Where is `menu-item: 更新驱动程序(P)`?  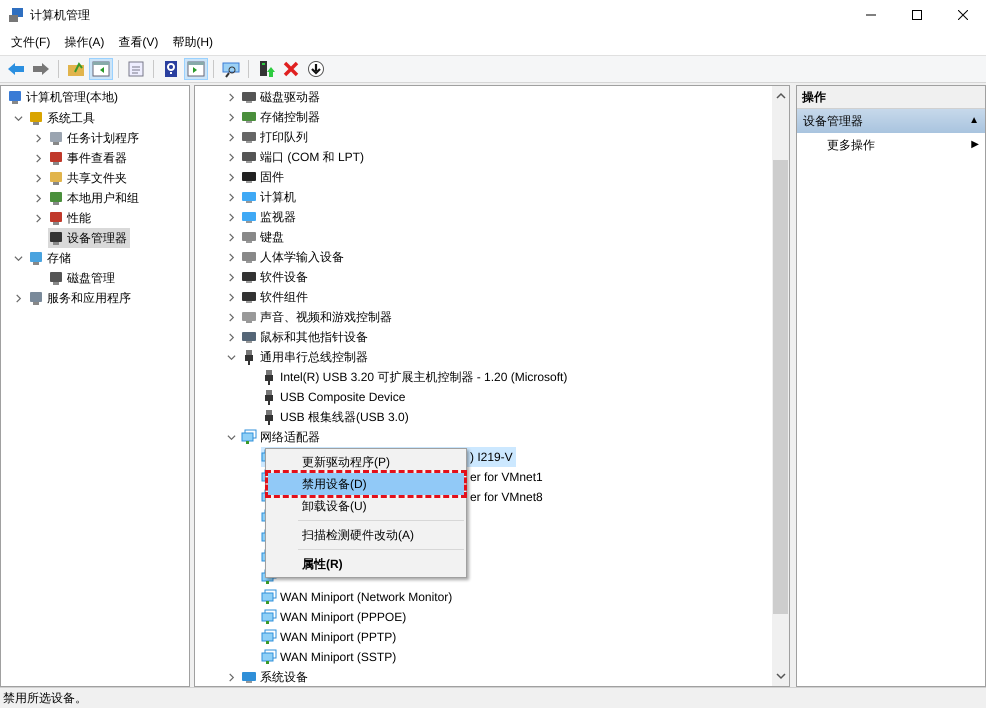 menu-item: 更新驱动程序(P) is located at coordinates (366, 462).